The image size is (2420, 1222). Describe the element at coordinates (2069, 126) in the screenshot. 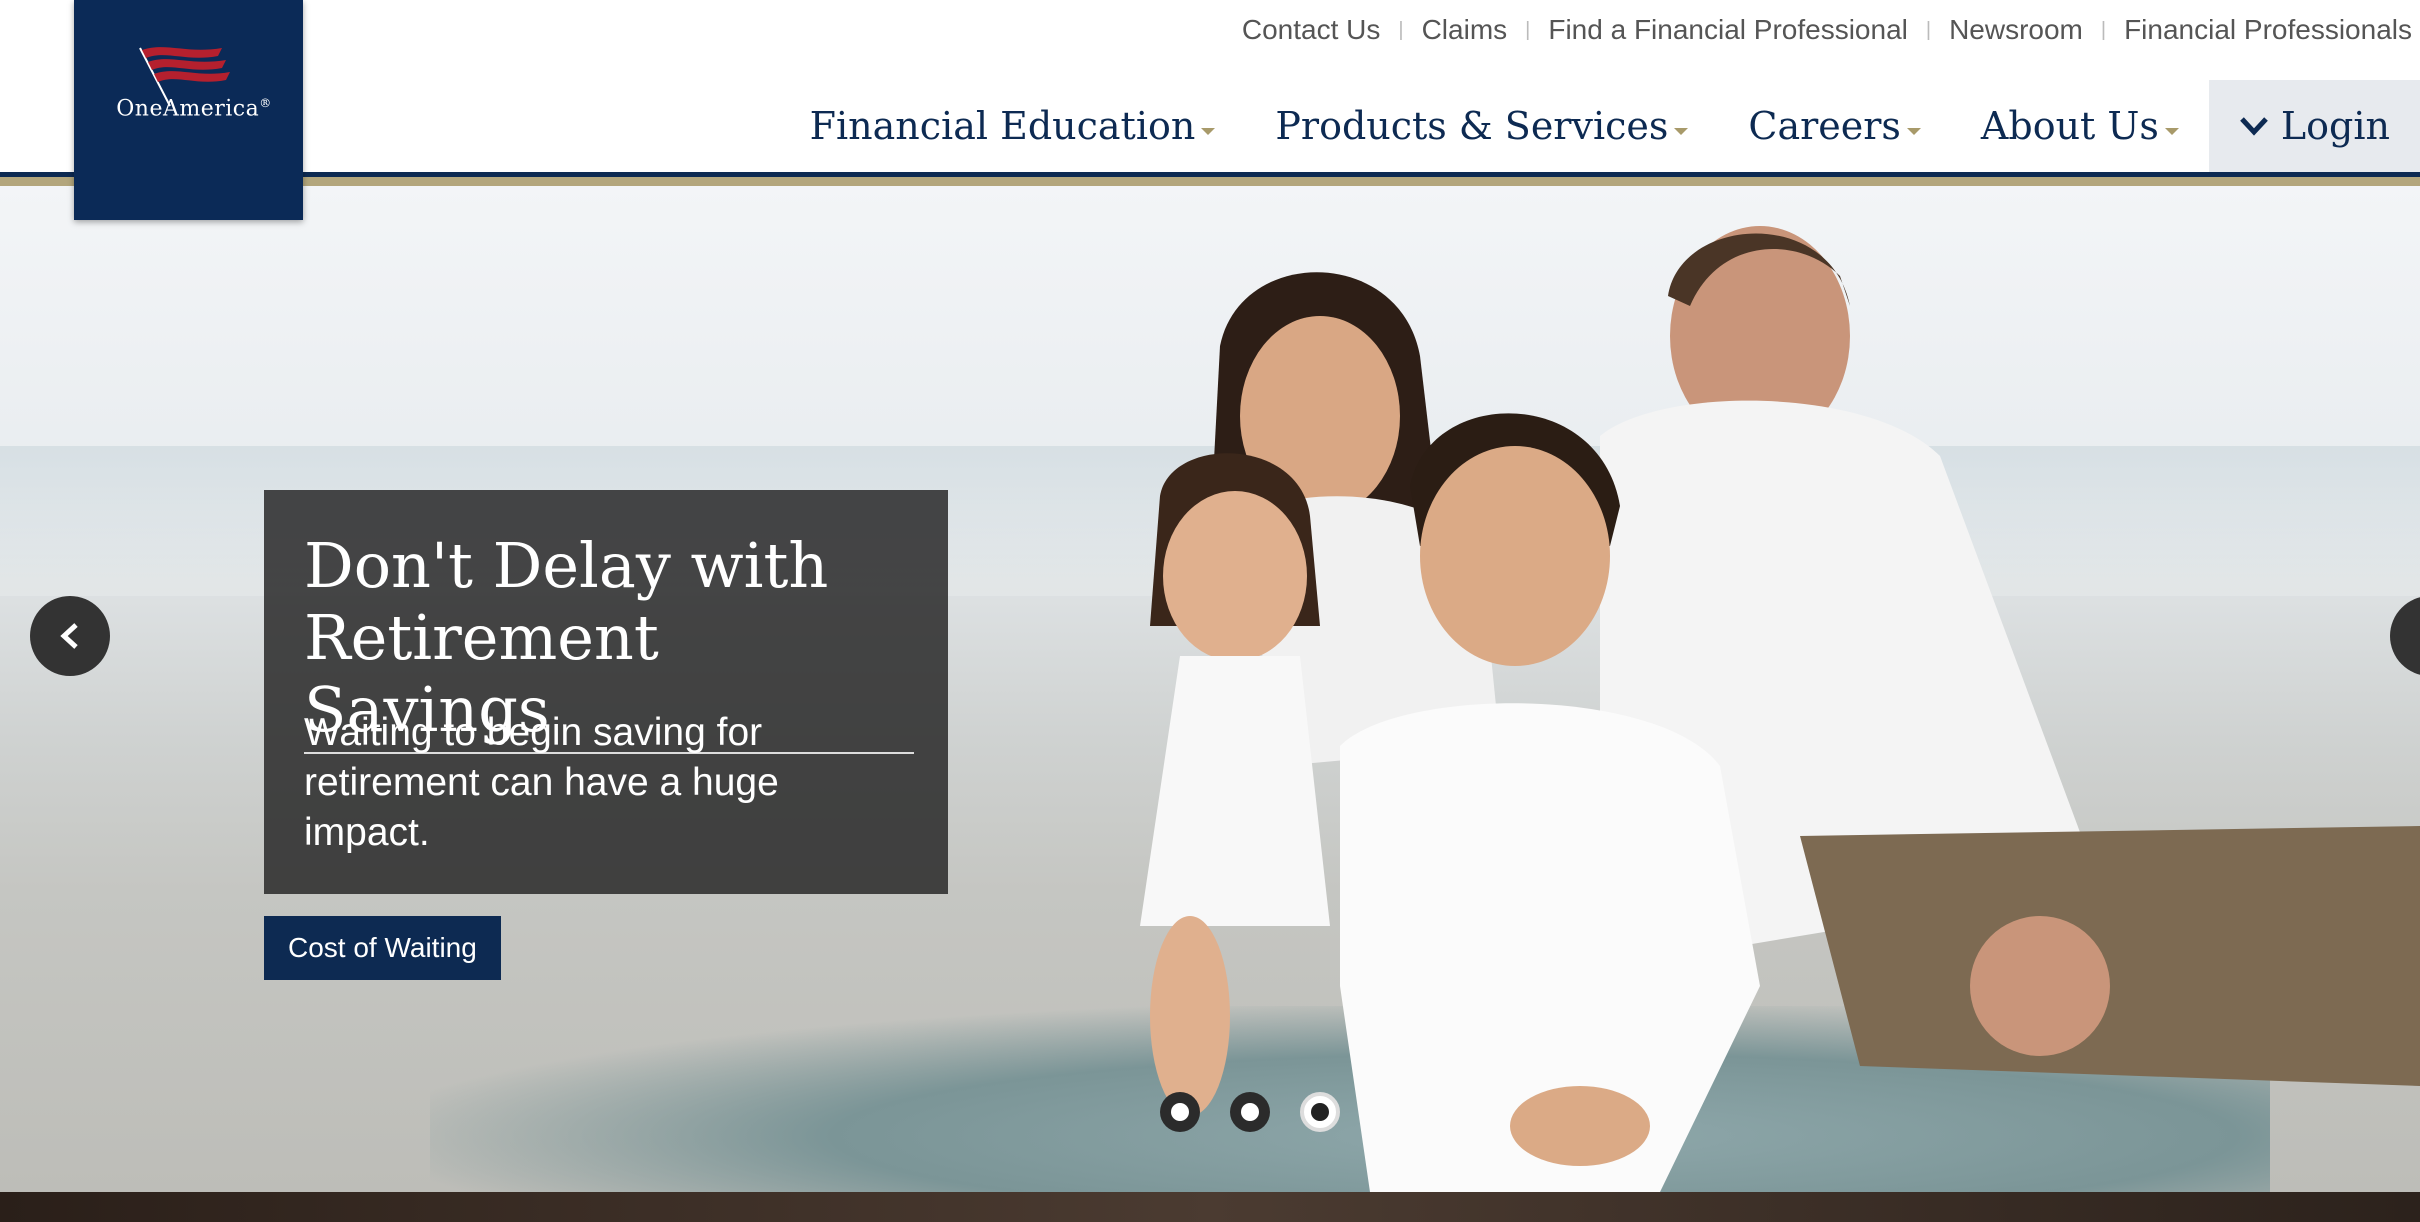

I see `nav-label: About Us` at that location.